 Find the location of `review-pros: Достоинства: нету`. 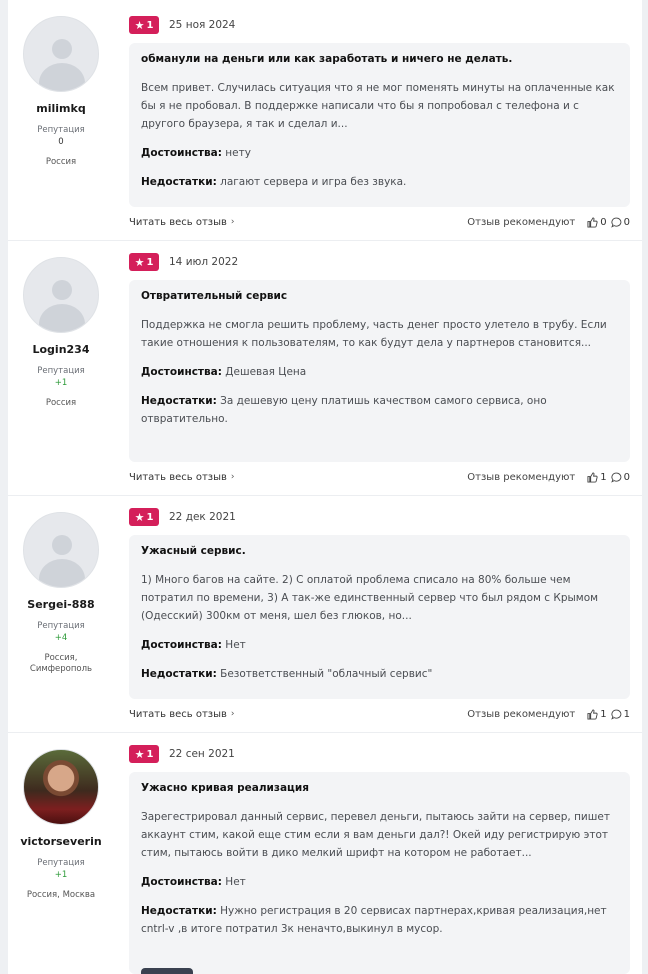

review-pros: Достоинства: нету is located at coordinates (379, 153).